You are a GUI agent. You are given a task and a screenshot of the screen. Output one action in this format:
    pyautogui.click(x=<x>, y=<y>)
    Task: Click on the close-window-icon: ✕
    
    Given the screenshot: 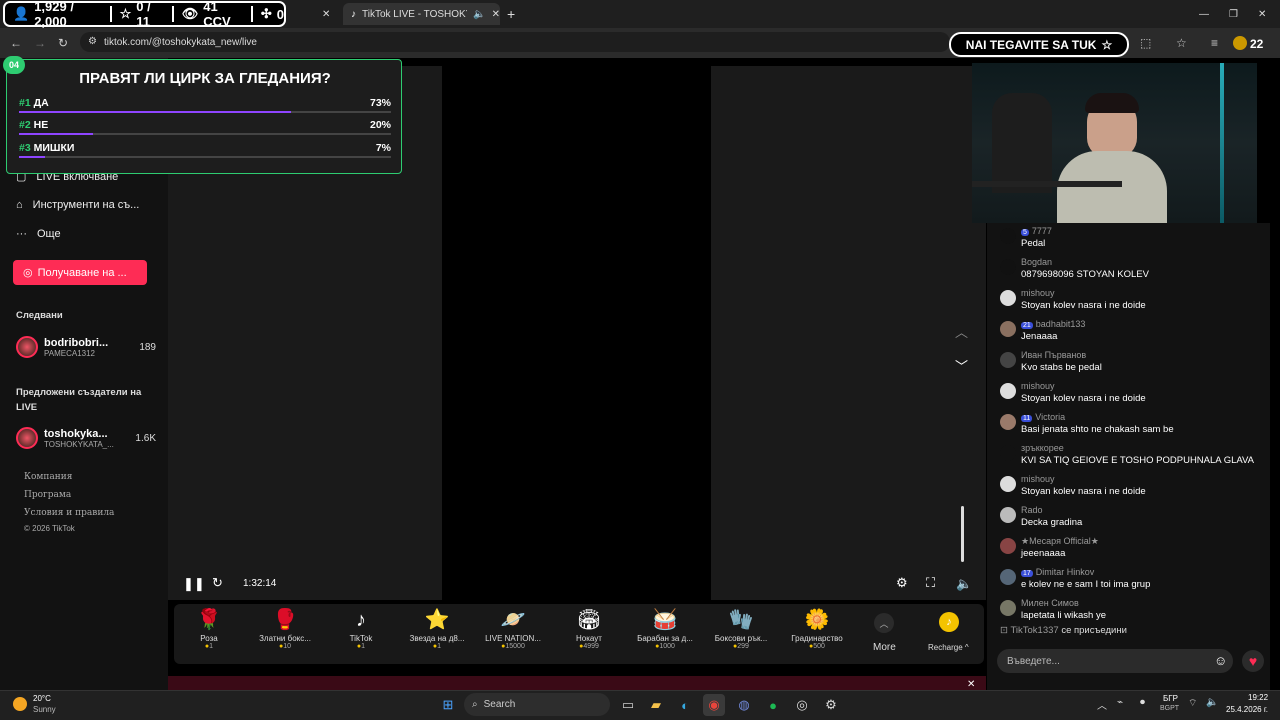 What is the action you would take?
    pyautogui.click(x=1262, y=14)
    